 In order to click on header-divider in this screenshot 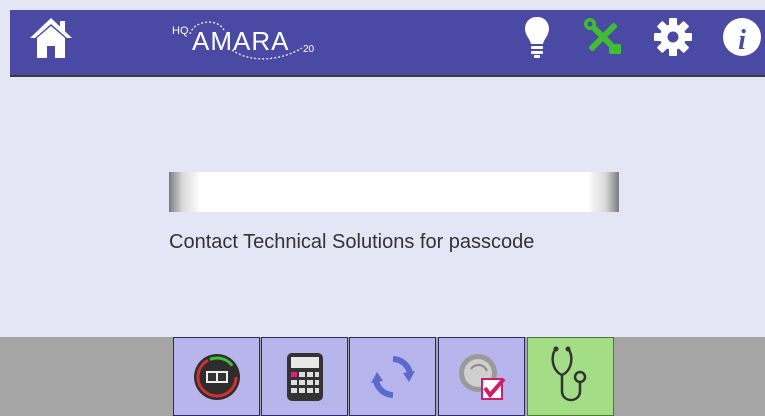, I will do `click(387, 76)`.